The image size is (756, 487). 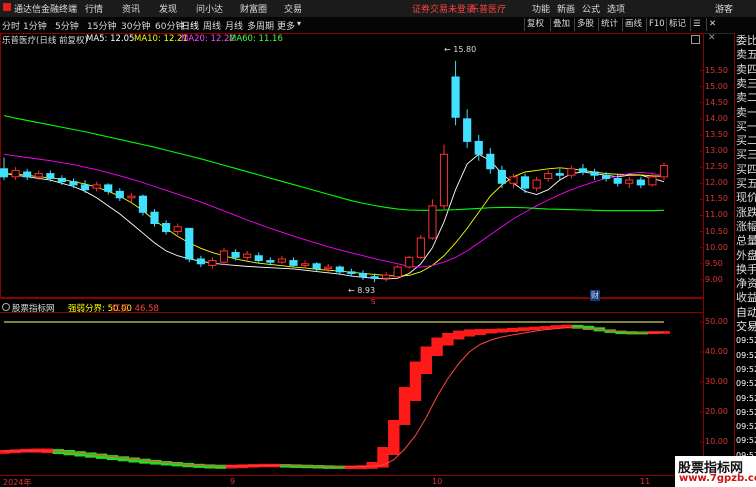 I want to click on quote-panel-label: 自动, so click(x=746, y=312).